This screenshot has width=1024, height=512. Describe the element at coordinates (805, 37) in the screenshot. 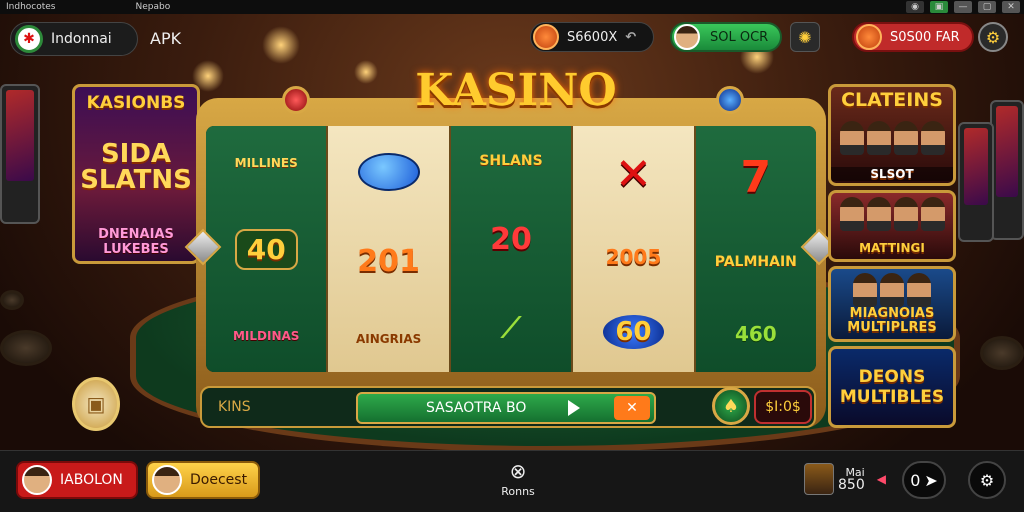

I see `sun-icon: ✺` at that location.